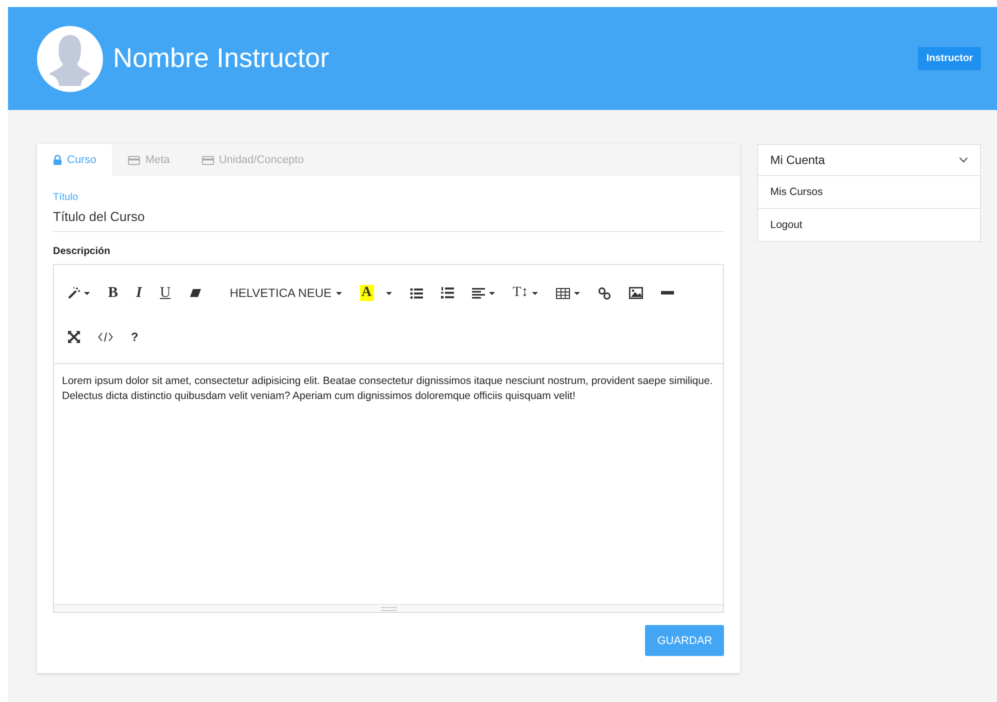 This screenshot has height=702, width=997. What do you see at coordinates (869, 192) in the screenshot?
I see `account-menu-item: Mis Cursos` at bounding box center [869, 192].